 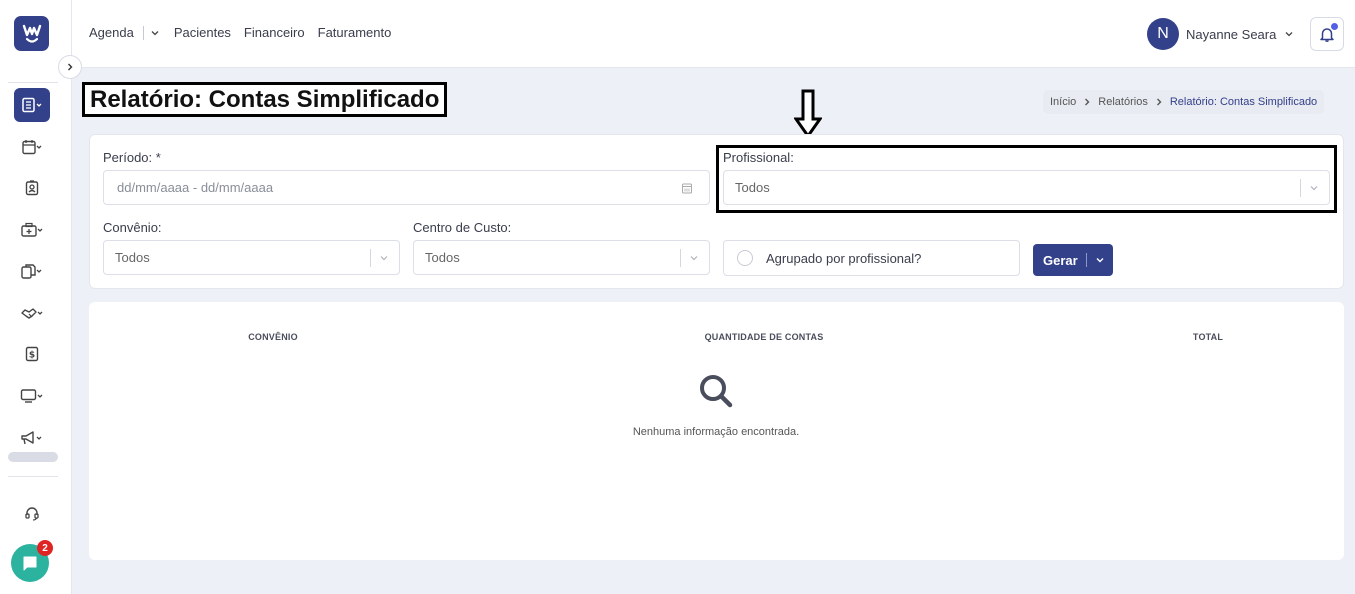 I want to click on megaphone-icon, so click(x=31, y=438).